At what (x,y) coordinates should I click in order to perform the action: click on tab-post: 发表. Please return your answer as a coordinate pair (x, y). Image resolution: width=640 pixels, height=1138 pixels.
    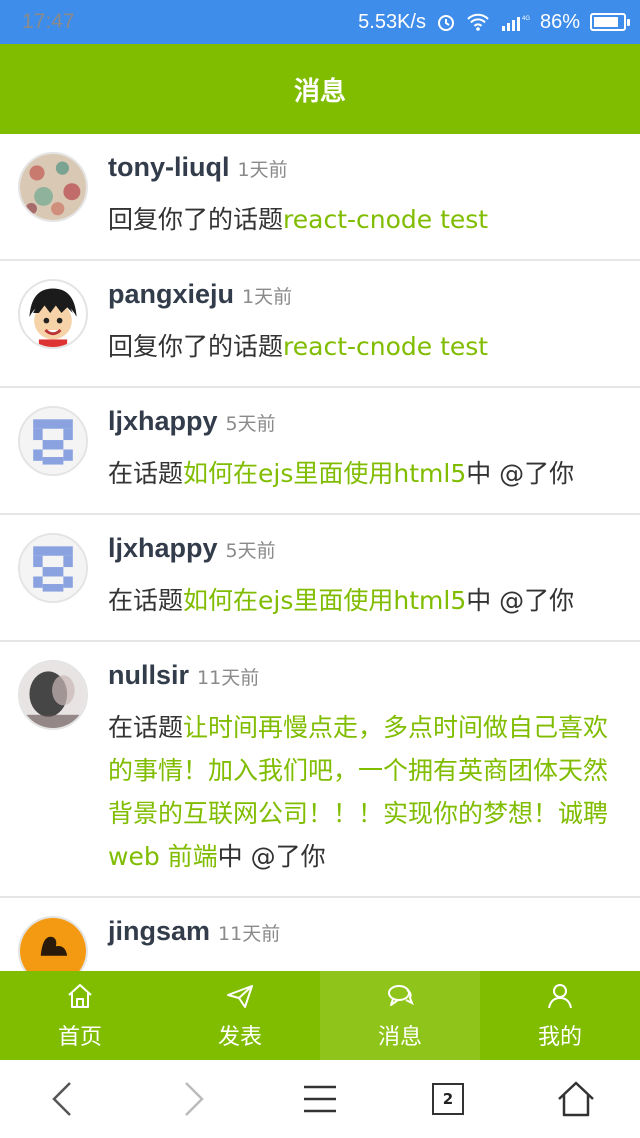
    Looking at the image, I should click on (240, 1015).